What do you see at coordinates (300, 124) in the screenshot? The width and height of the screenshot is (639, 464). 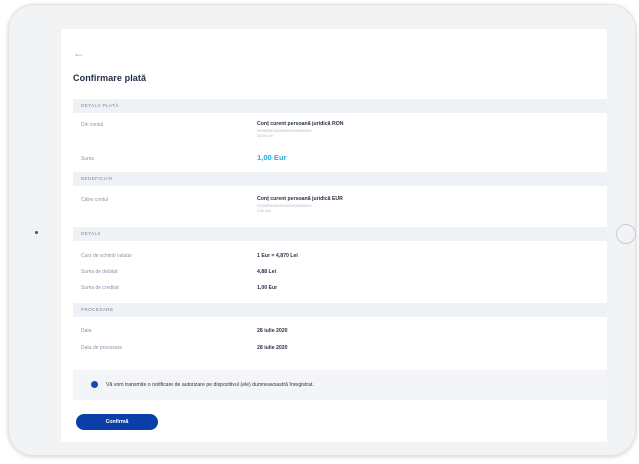 I see `from-account-name: Conț curent persoană juridică RON` at bounding box center [300, 124].